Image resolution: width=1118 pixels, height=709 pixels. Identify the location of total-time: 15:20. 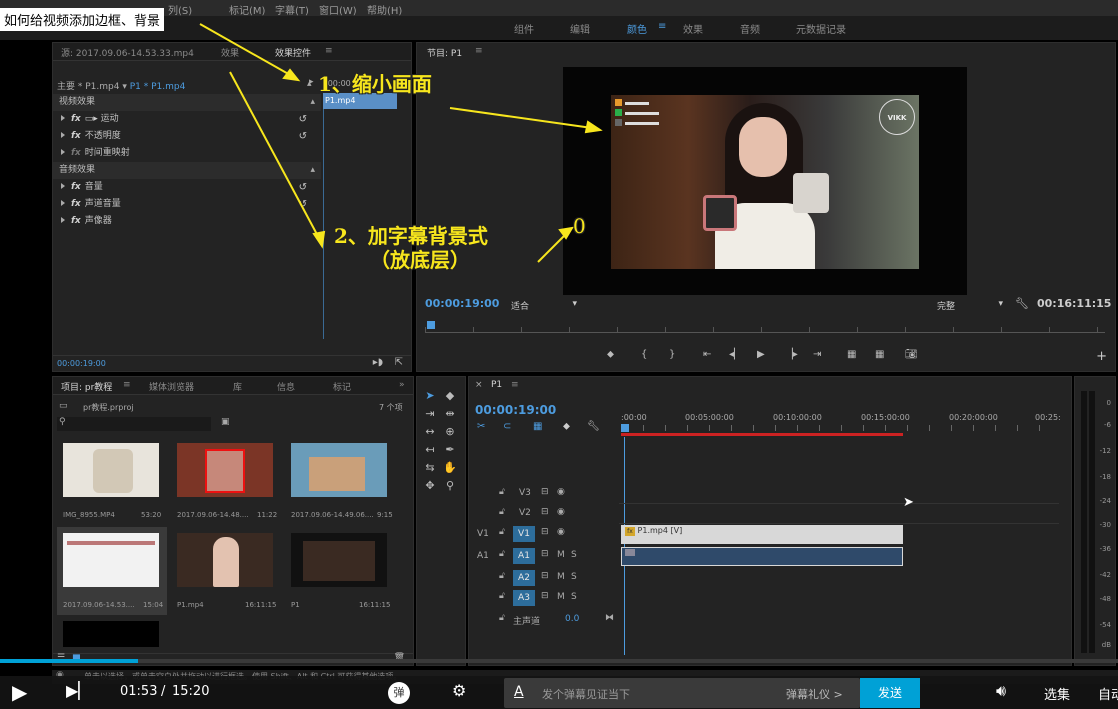
(191, 691).